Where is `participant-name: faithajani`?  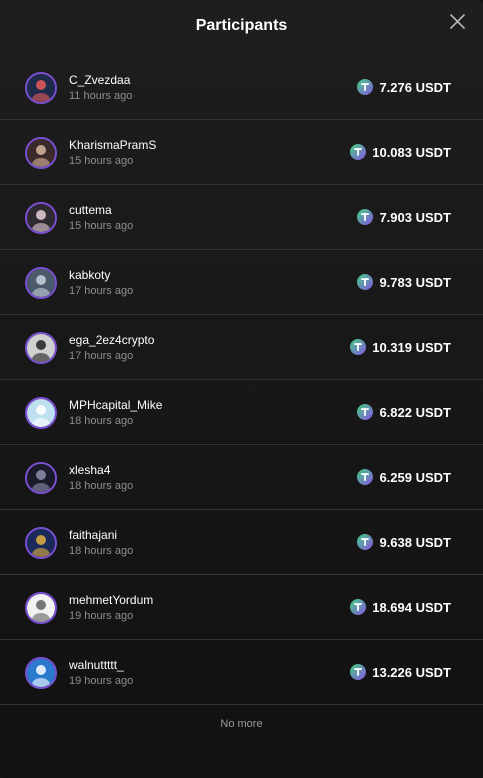
participant-name: faithajani is located at coordinates (93, 535).